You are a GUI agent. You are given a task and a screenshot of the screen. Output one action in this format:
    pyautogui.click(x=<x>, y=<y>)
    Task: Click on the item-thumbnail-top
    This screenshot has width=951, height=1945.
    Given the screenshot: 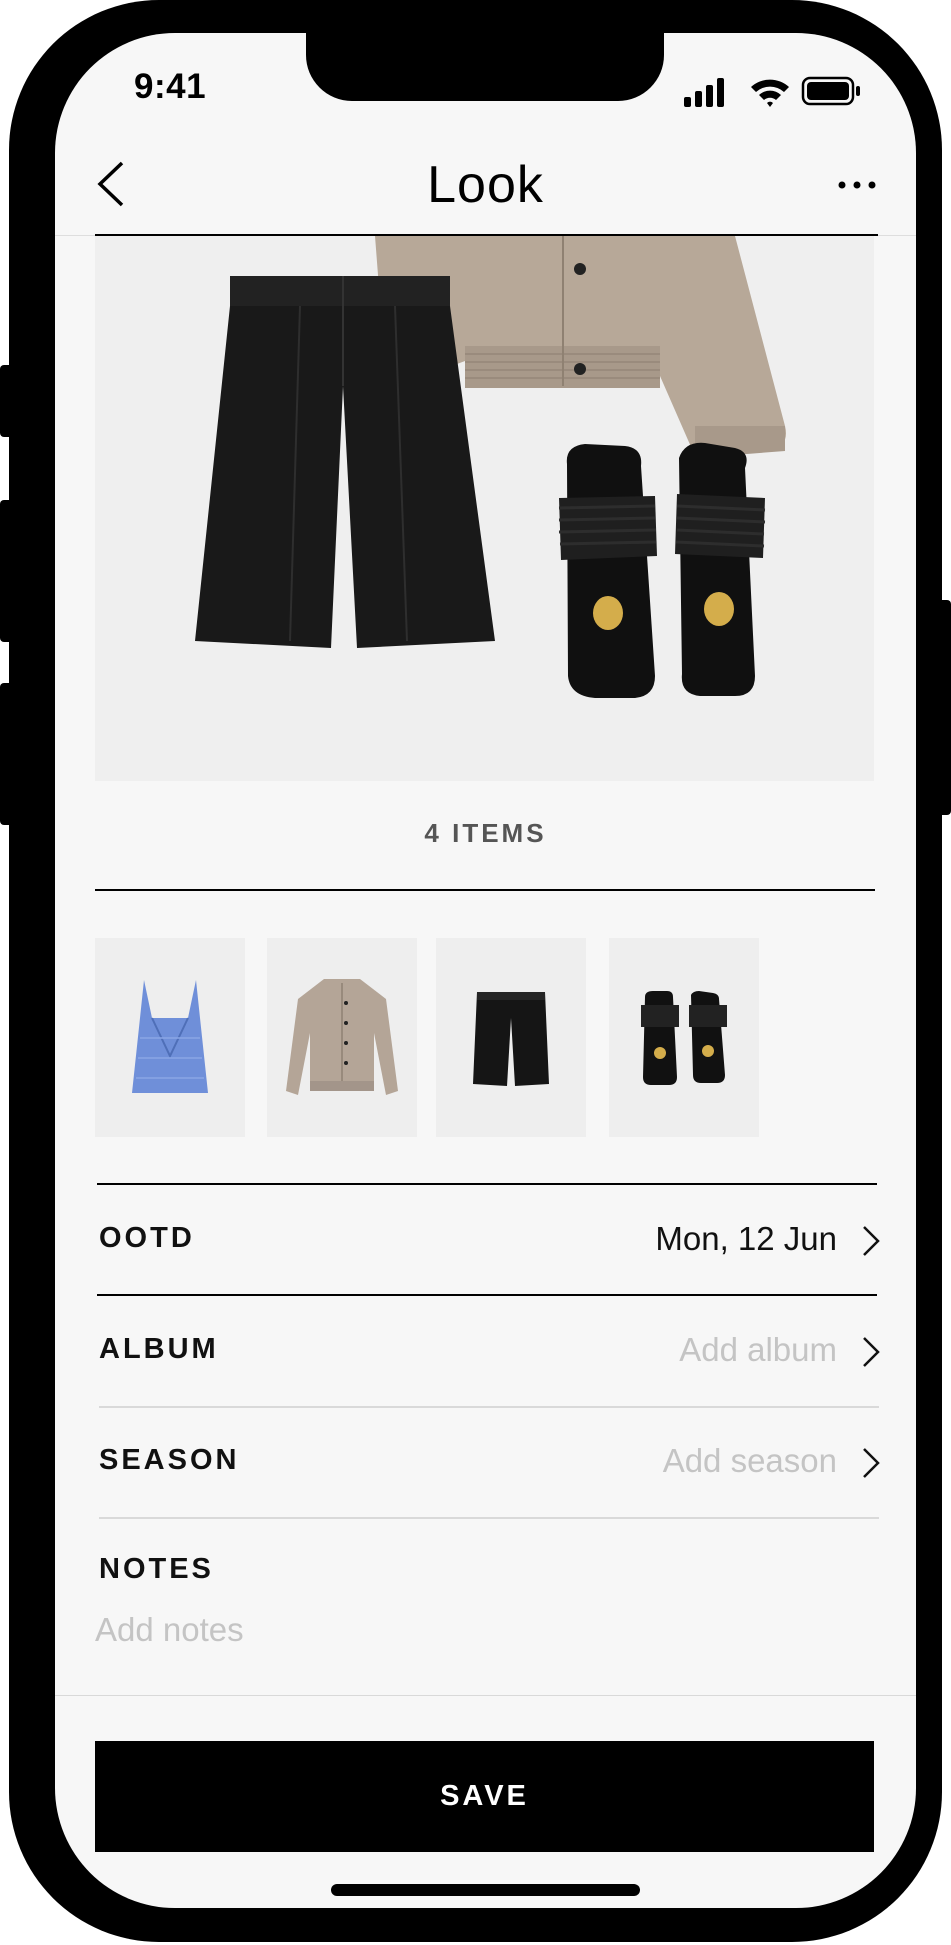 What is the action you would take?
    pyautogui.click(x=170, y=1037)
    